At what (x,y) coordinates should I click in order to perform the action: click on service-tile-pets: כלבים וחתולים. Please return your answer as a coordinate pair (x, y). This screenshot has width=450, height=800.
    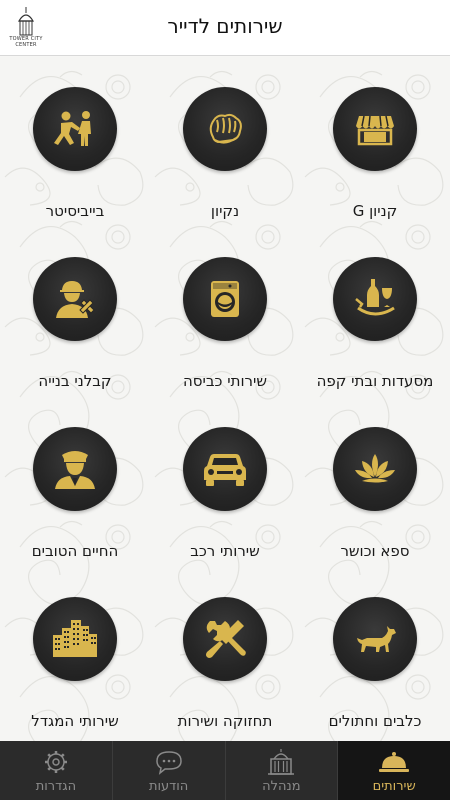
    Looking at the image, I should click on (375, 652).